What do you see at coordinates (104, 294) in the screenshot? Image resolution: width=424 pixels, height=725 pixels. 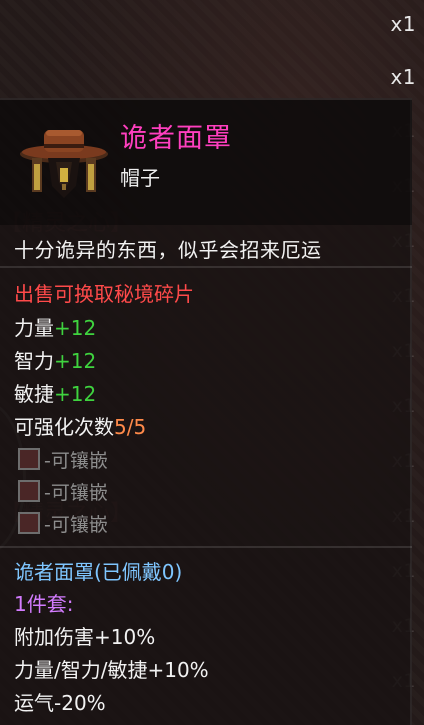 I see `sell-note: 出售可换取秘境碎片` at bounding box center [104, 294].